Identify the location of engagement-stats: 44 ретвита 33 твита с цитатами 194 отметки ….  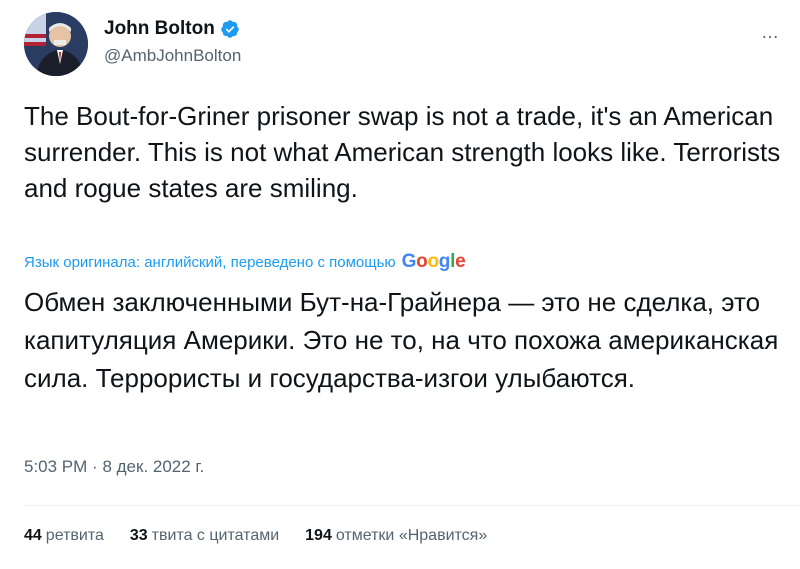
(255, 536).